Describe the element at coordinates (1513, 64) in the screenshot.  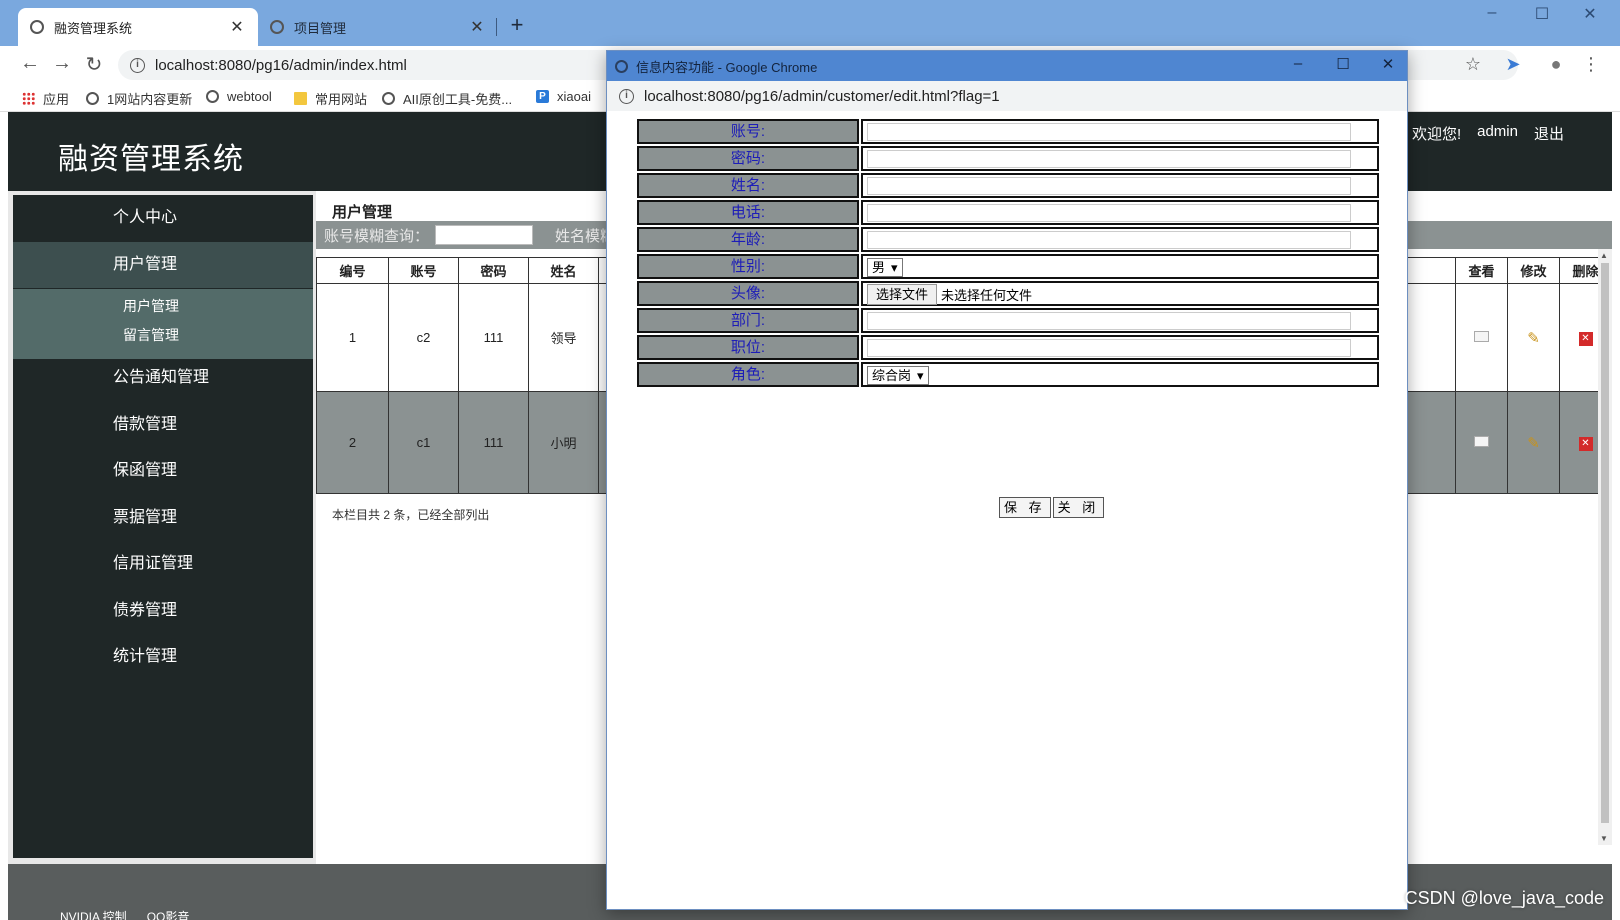
I see `extension-icon: ➤` at that location.